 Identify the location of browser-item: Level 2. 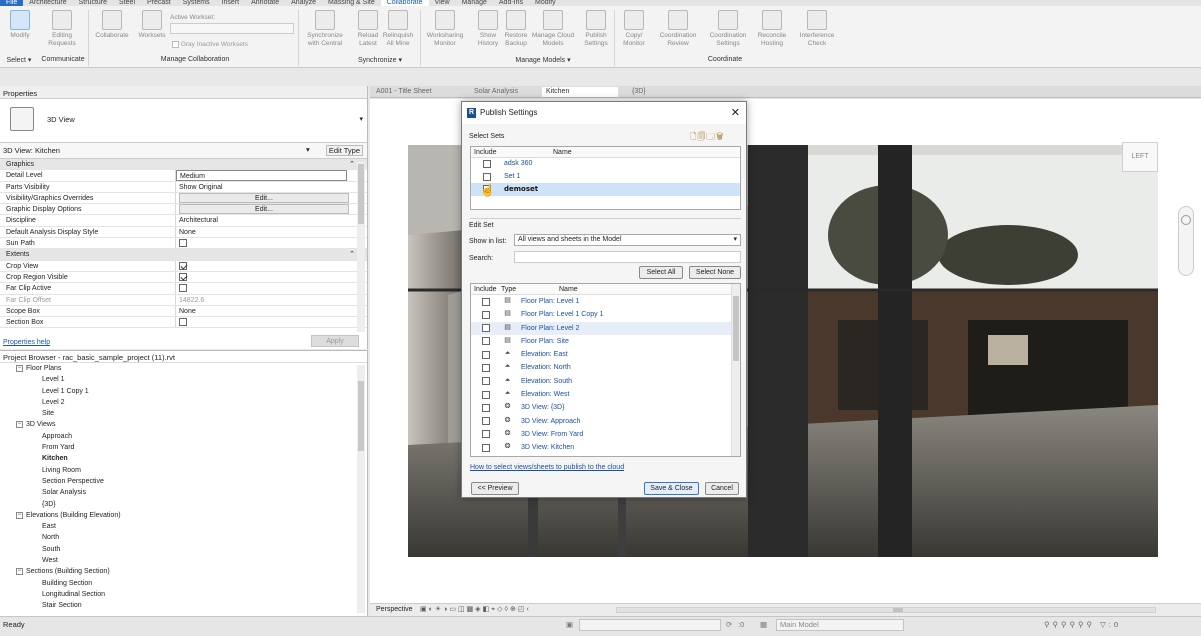
(183, 402).